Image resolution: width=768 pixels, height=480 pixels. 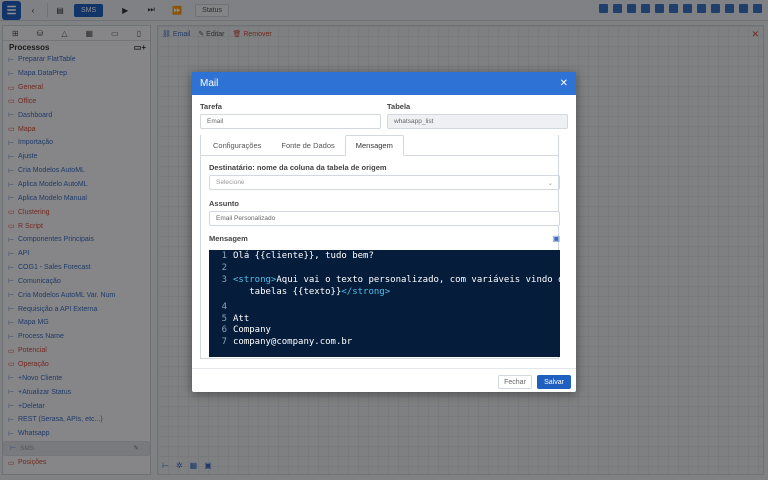 What do you see at coordinates (556, 238) in the screenshot?
I see `expand-editor-icon: ▣` at bounding box center [556, 238].